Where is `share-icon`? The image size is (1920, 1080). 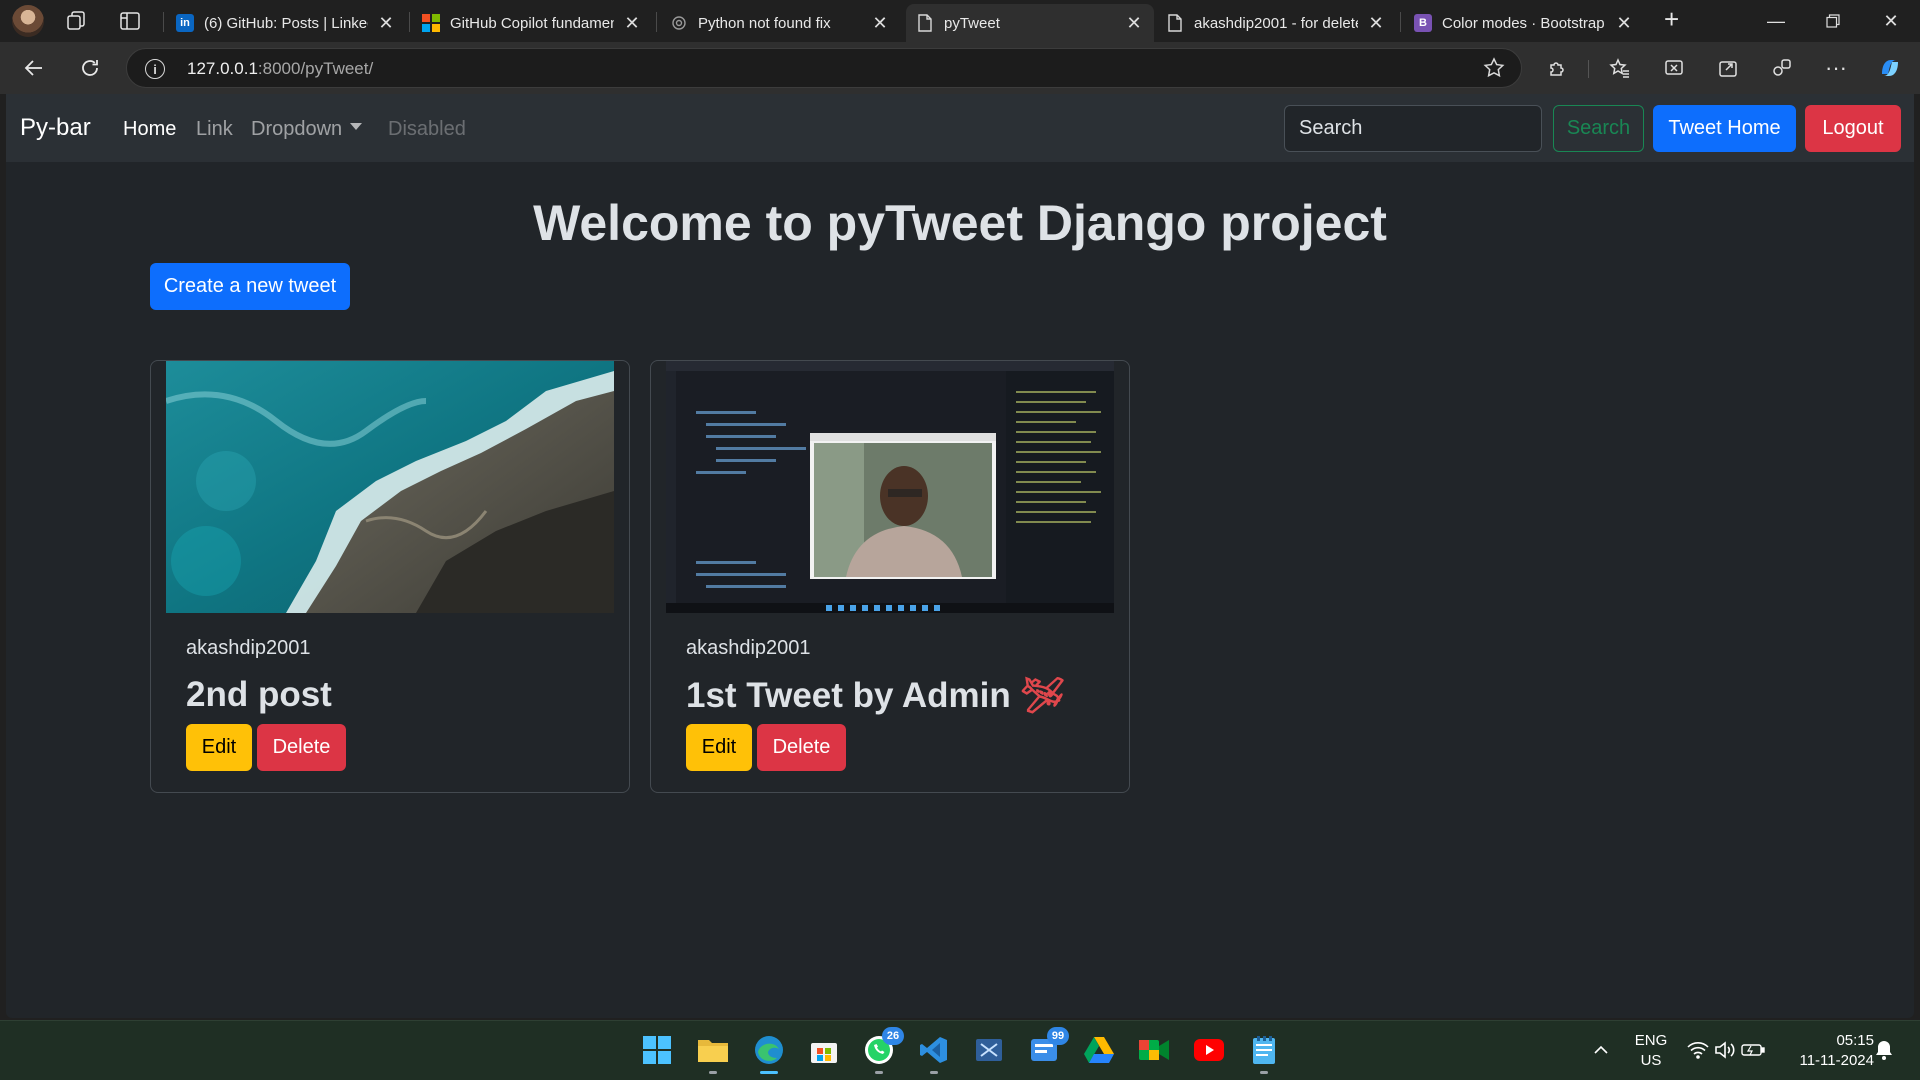 share-icon is located at coordinates (1728, 68).